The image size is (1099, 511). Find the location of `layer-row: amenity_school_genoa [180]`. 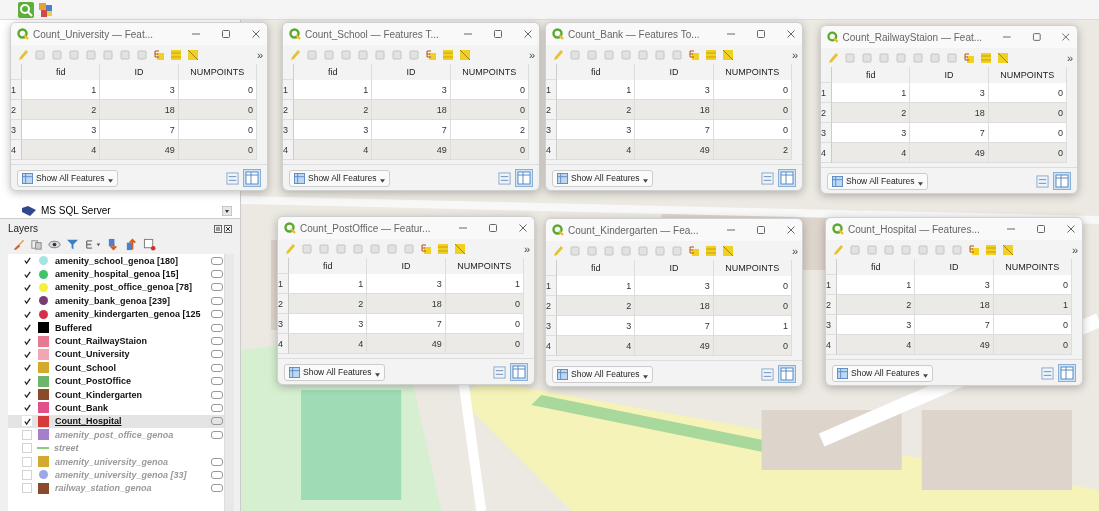

layer-row: amenity_school_genoa [180] is located at coordinates (116, 261).